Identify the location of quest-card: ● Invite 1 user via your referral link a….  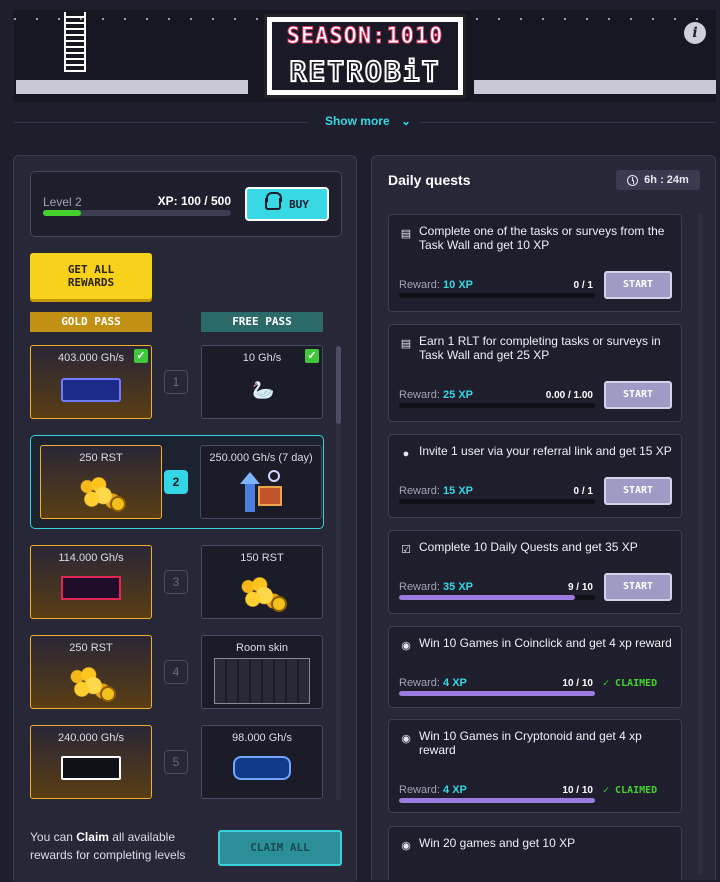
(535, 476).